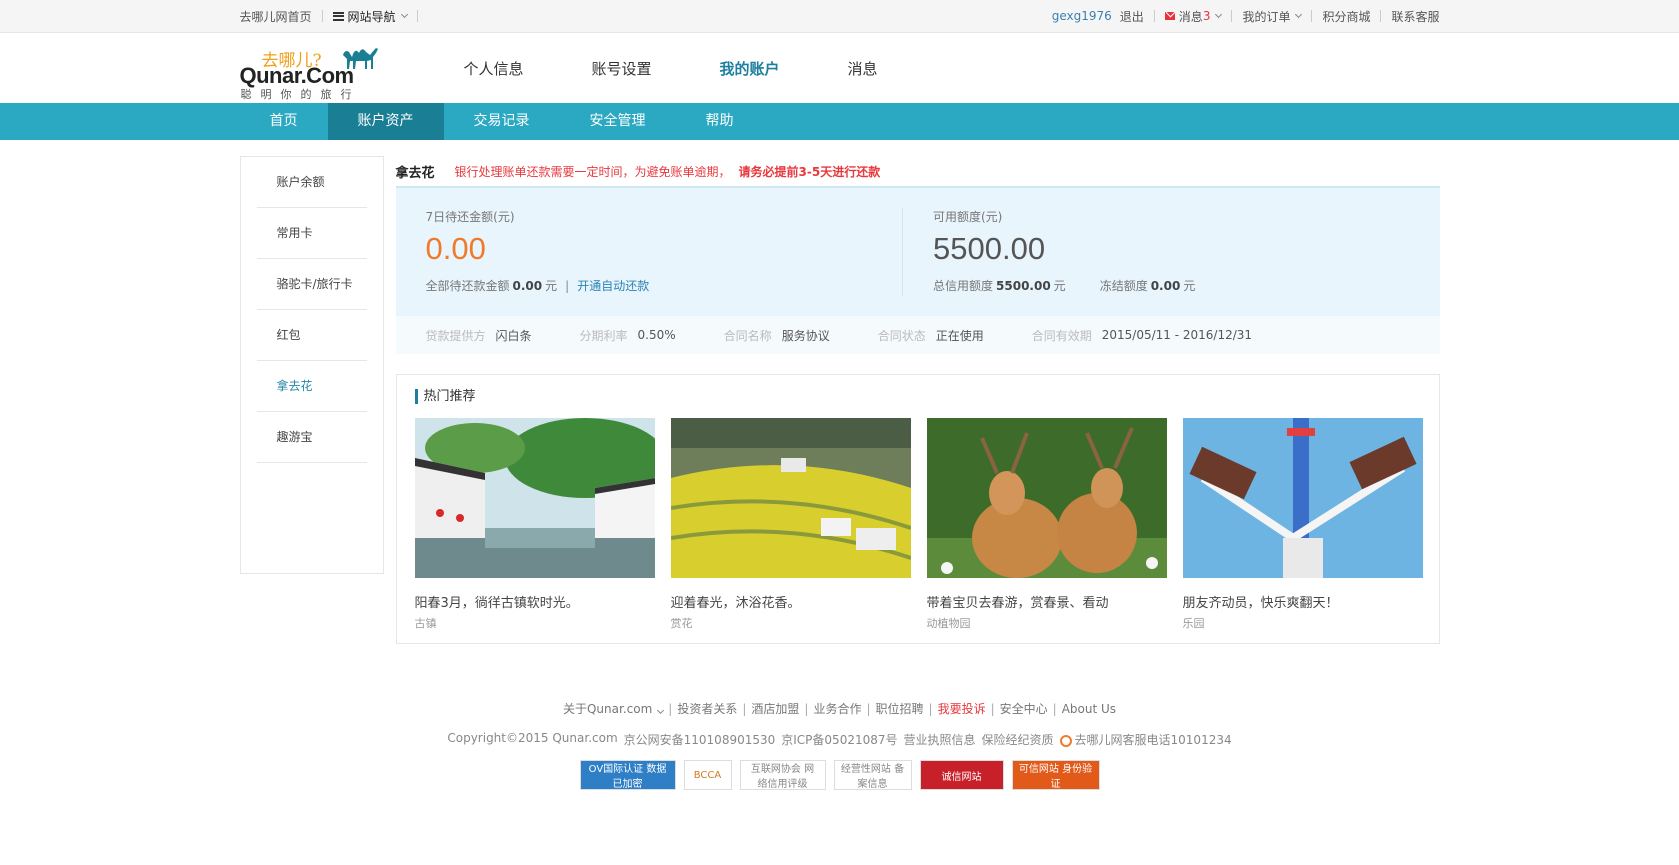 The image size is (1679, 865). I want to click on total-repay-value: 0.00, so click(527, 285).